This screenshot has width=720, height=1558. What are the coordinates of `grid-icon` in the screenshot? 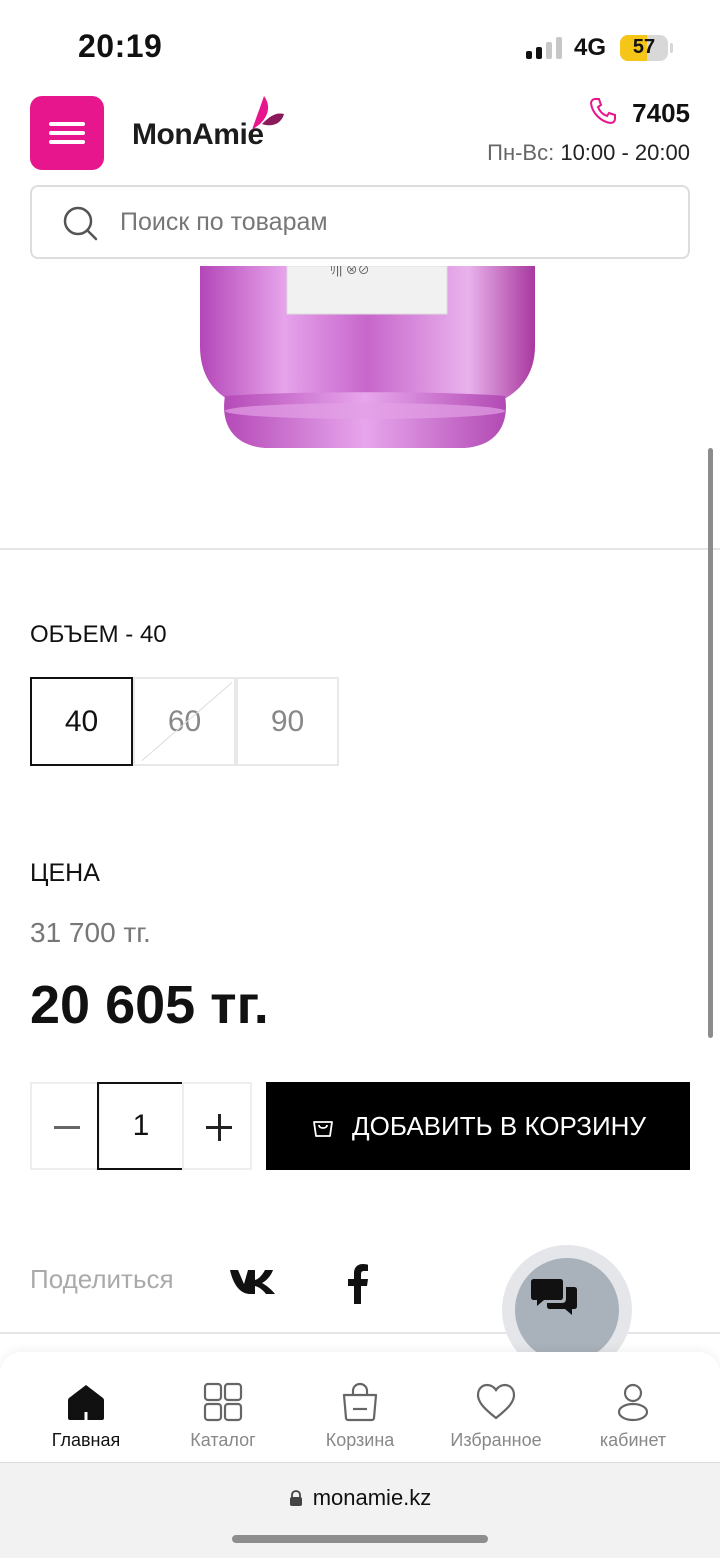 It's located at (223, 1402).